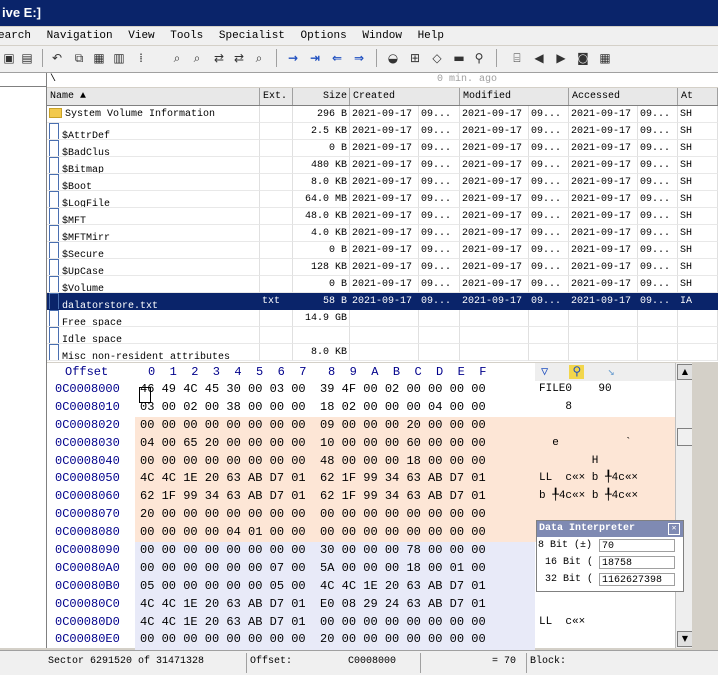 This screenshot has height=675, width=718. Describe the element at coordinates (605, 443) in the screenshot. I see `hex-text-row: e `` at that location.